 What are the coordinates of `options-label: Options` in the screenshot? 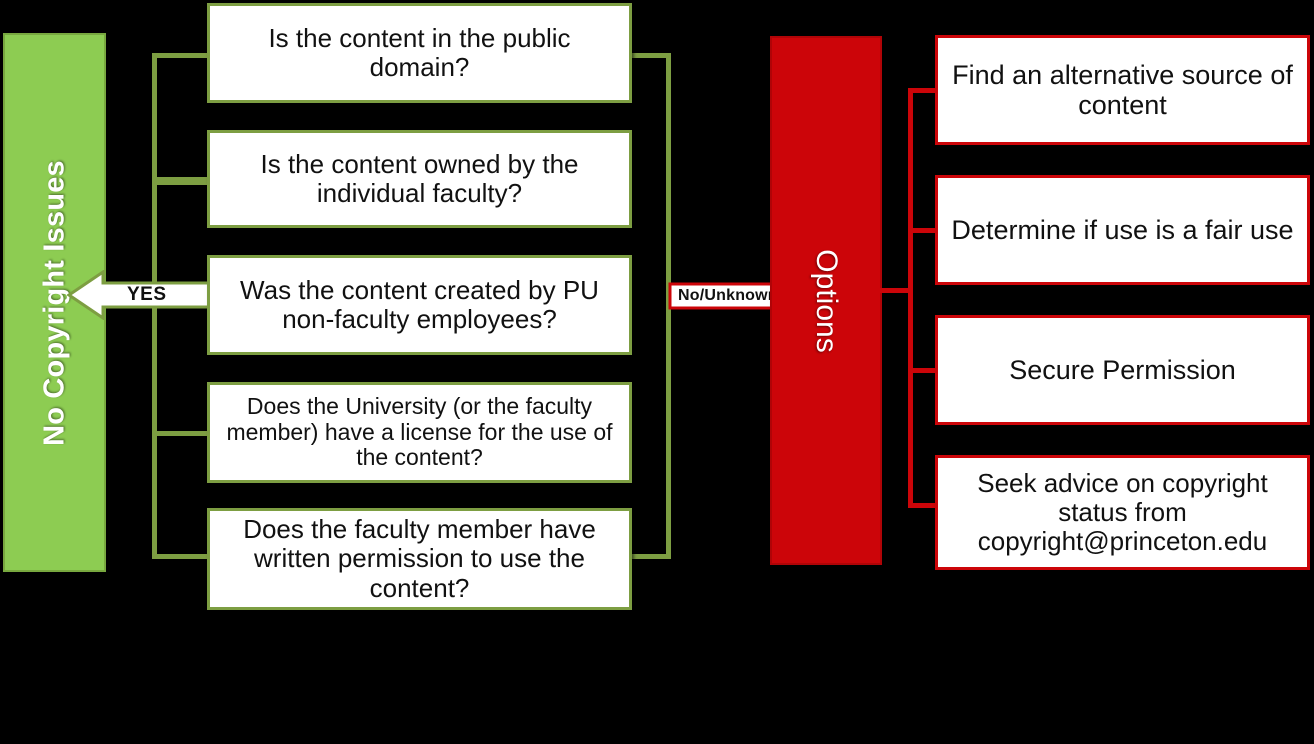 It's located at (826, 300).